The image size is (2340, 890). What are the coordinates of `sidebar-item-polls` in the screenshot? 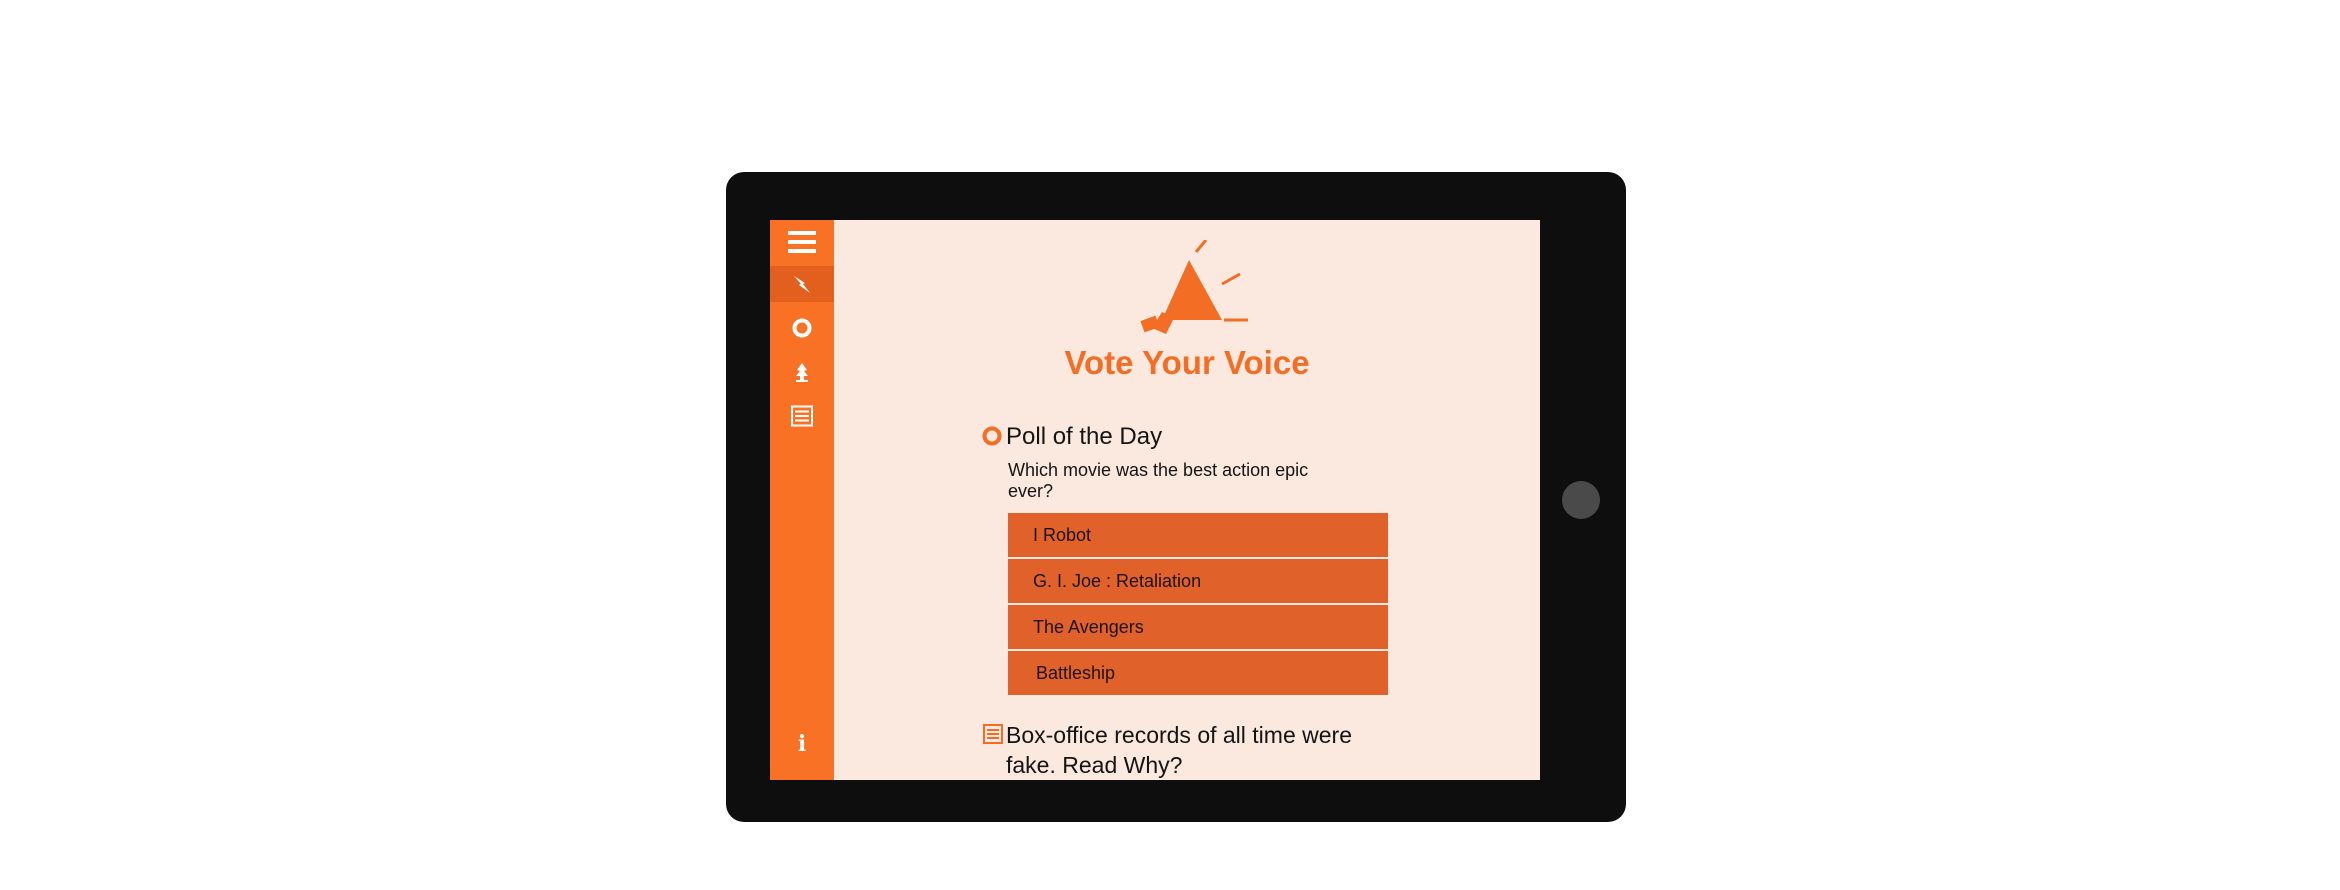 It's located at (802, 328).